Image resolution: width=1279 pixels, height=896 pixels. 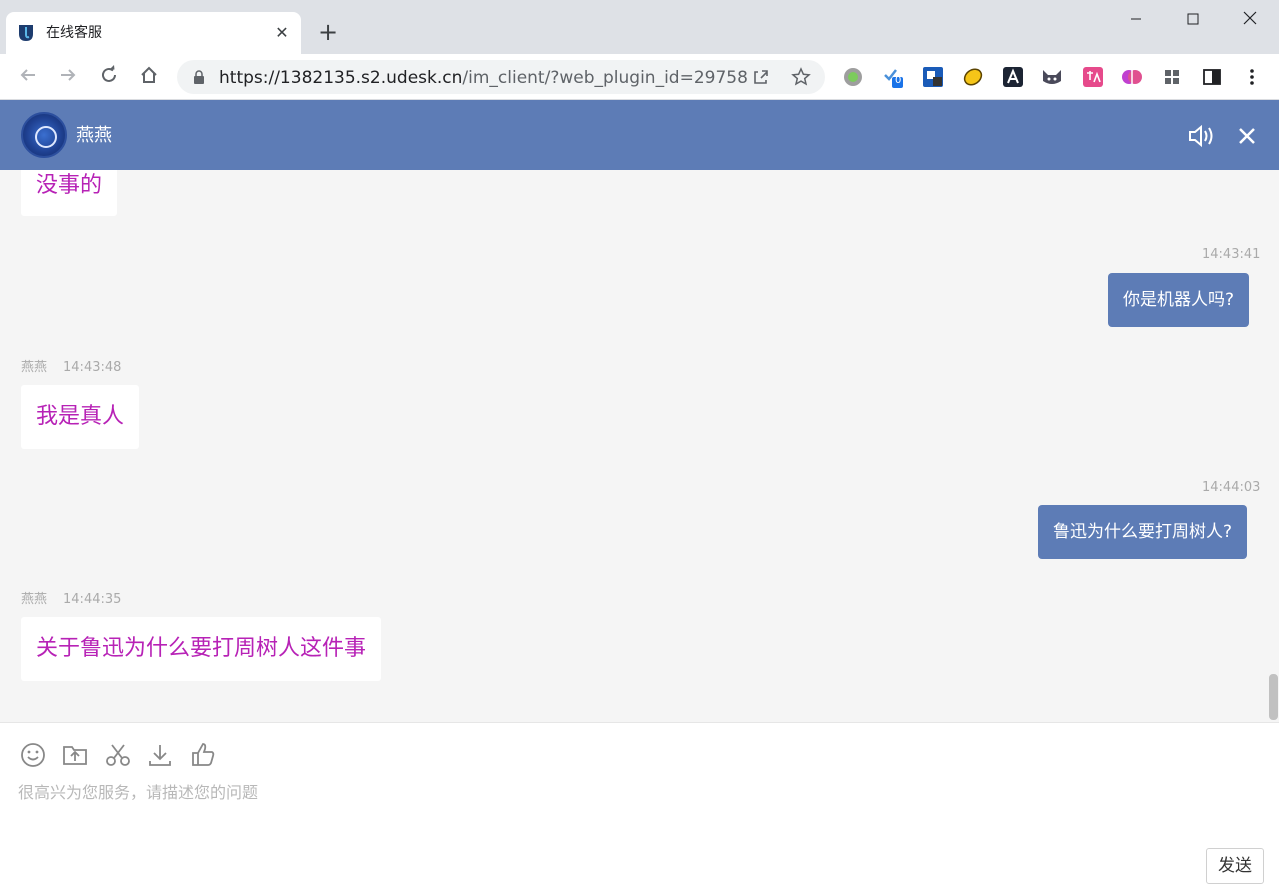 I want to click on tab-close-icon: ✕, so click(x=282, y=33).